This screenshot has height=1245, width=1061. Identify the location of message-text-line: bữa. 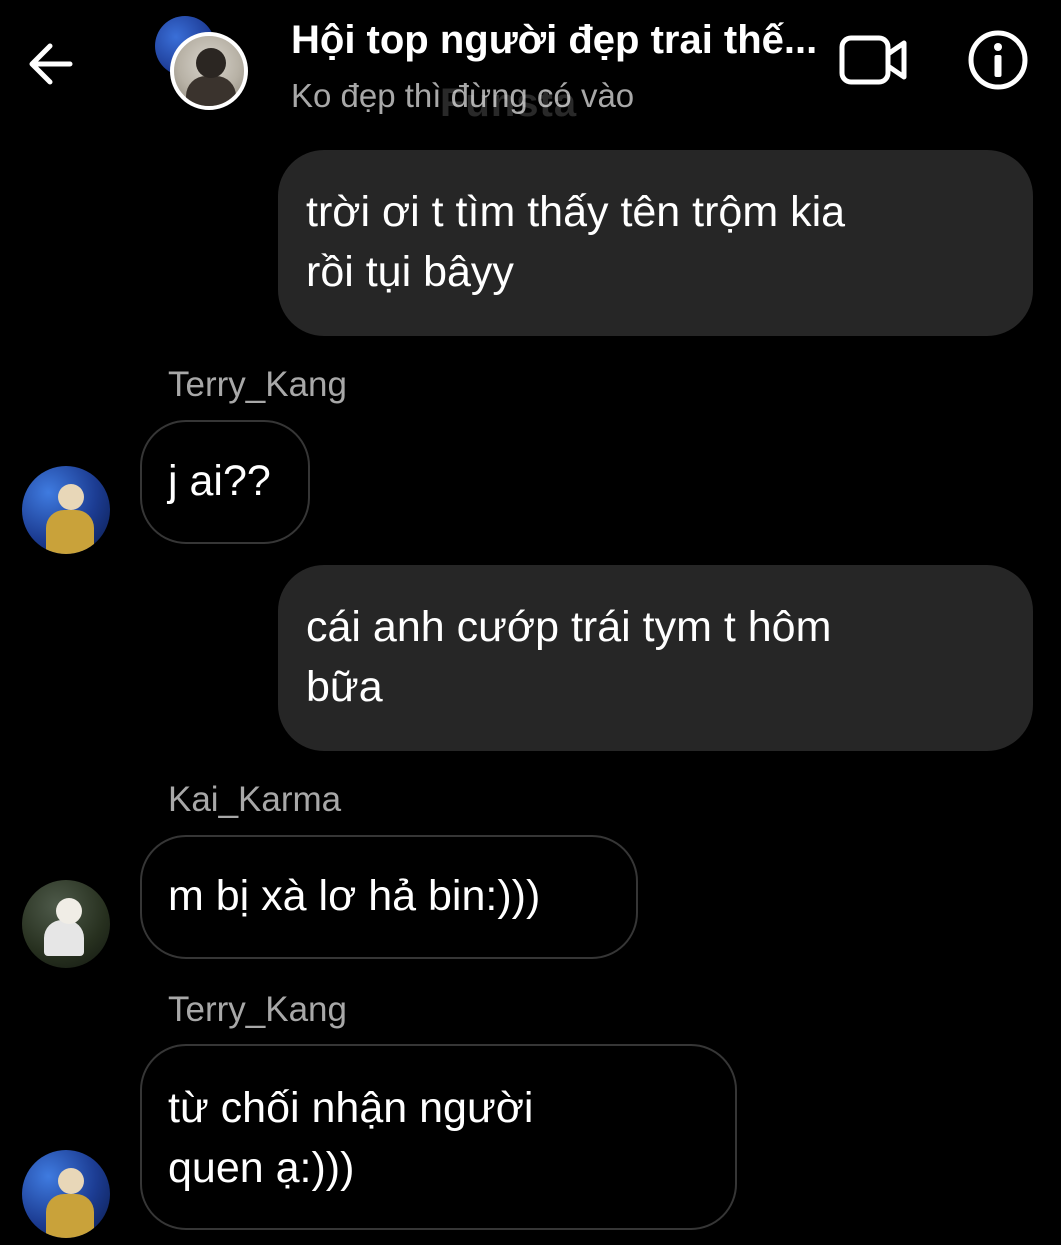
(344, 687).